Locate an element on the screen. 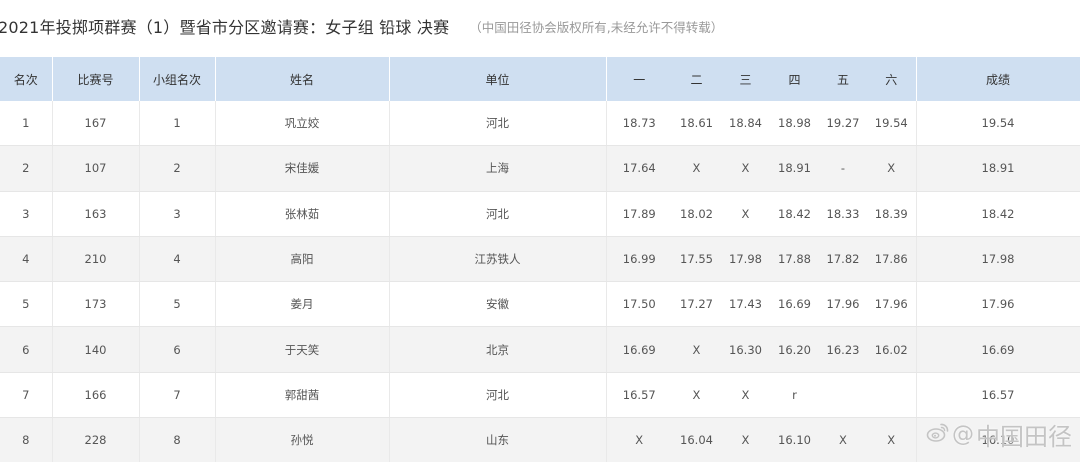 The width and height of the screenshot is (1080, 462). cell-name: 姜月 is located at coordinates (302, 304).